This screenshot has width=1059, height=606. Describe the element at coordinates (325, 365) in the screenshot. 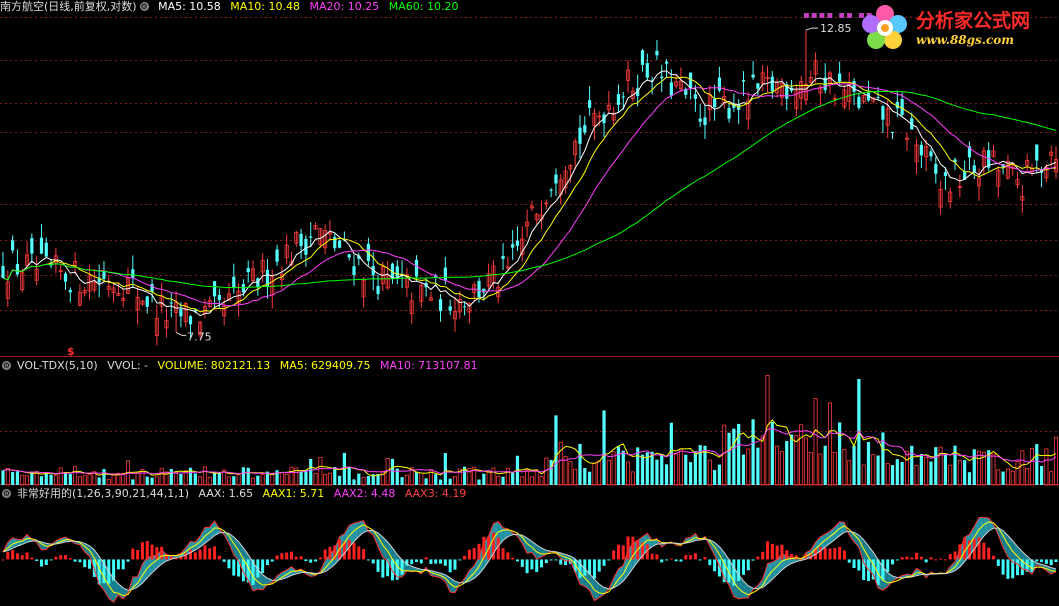

I see `vol-ma5-value: MA5: 629409.75` at that location.